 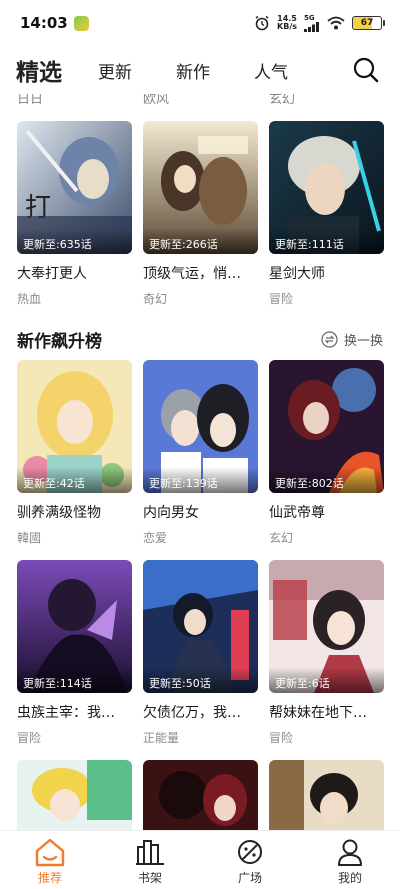 I want to click on battery-indicator: 67, so click(x=368, y=23).